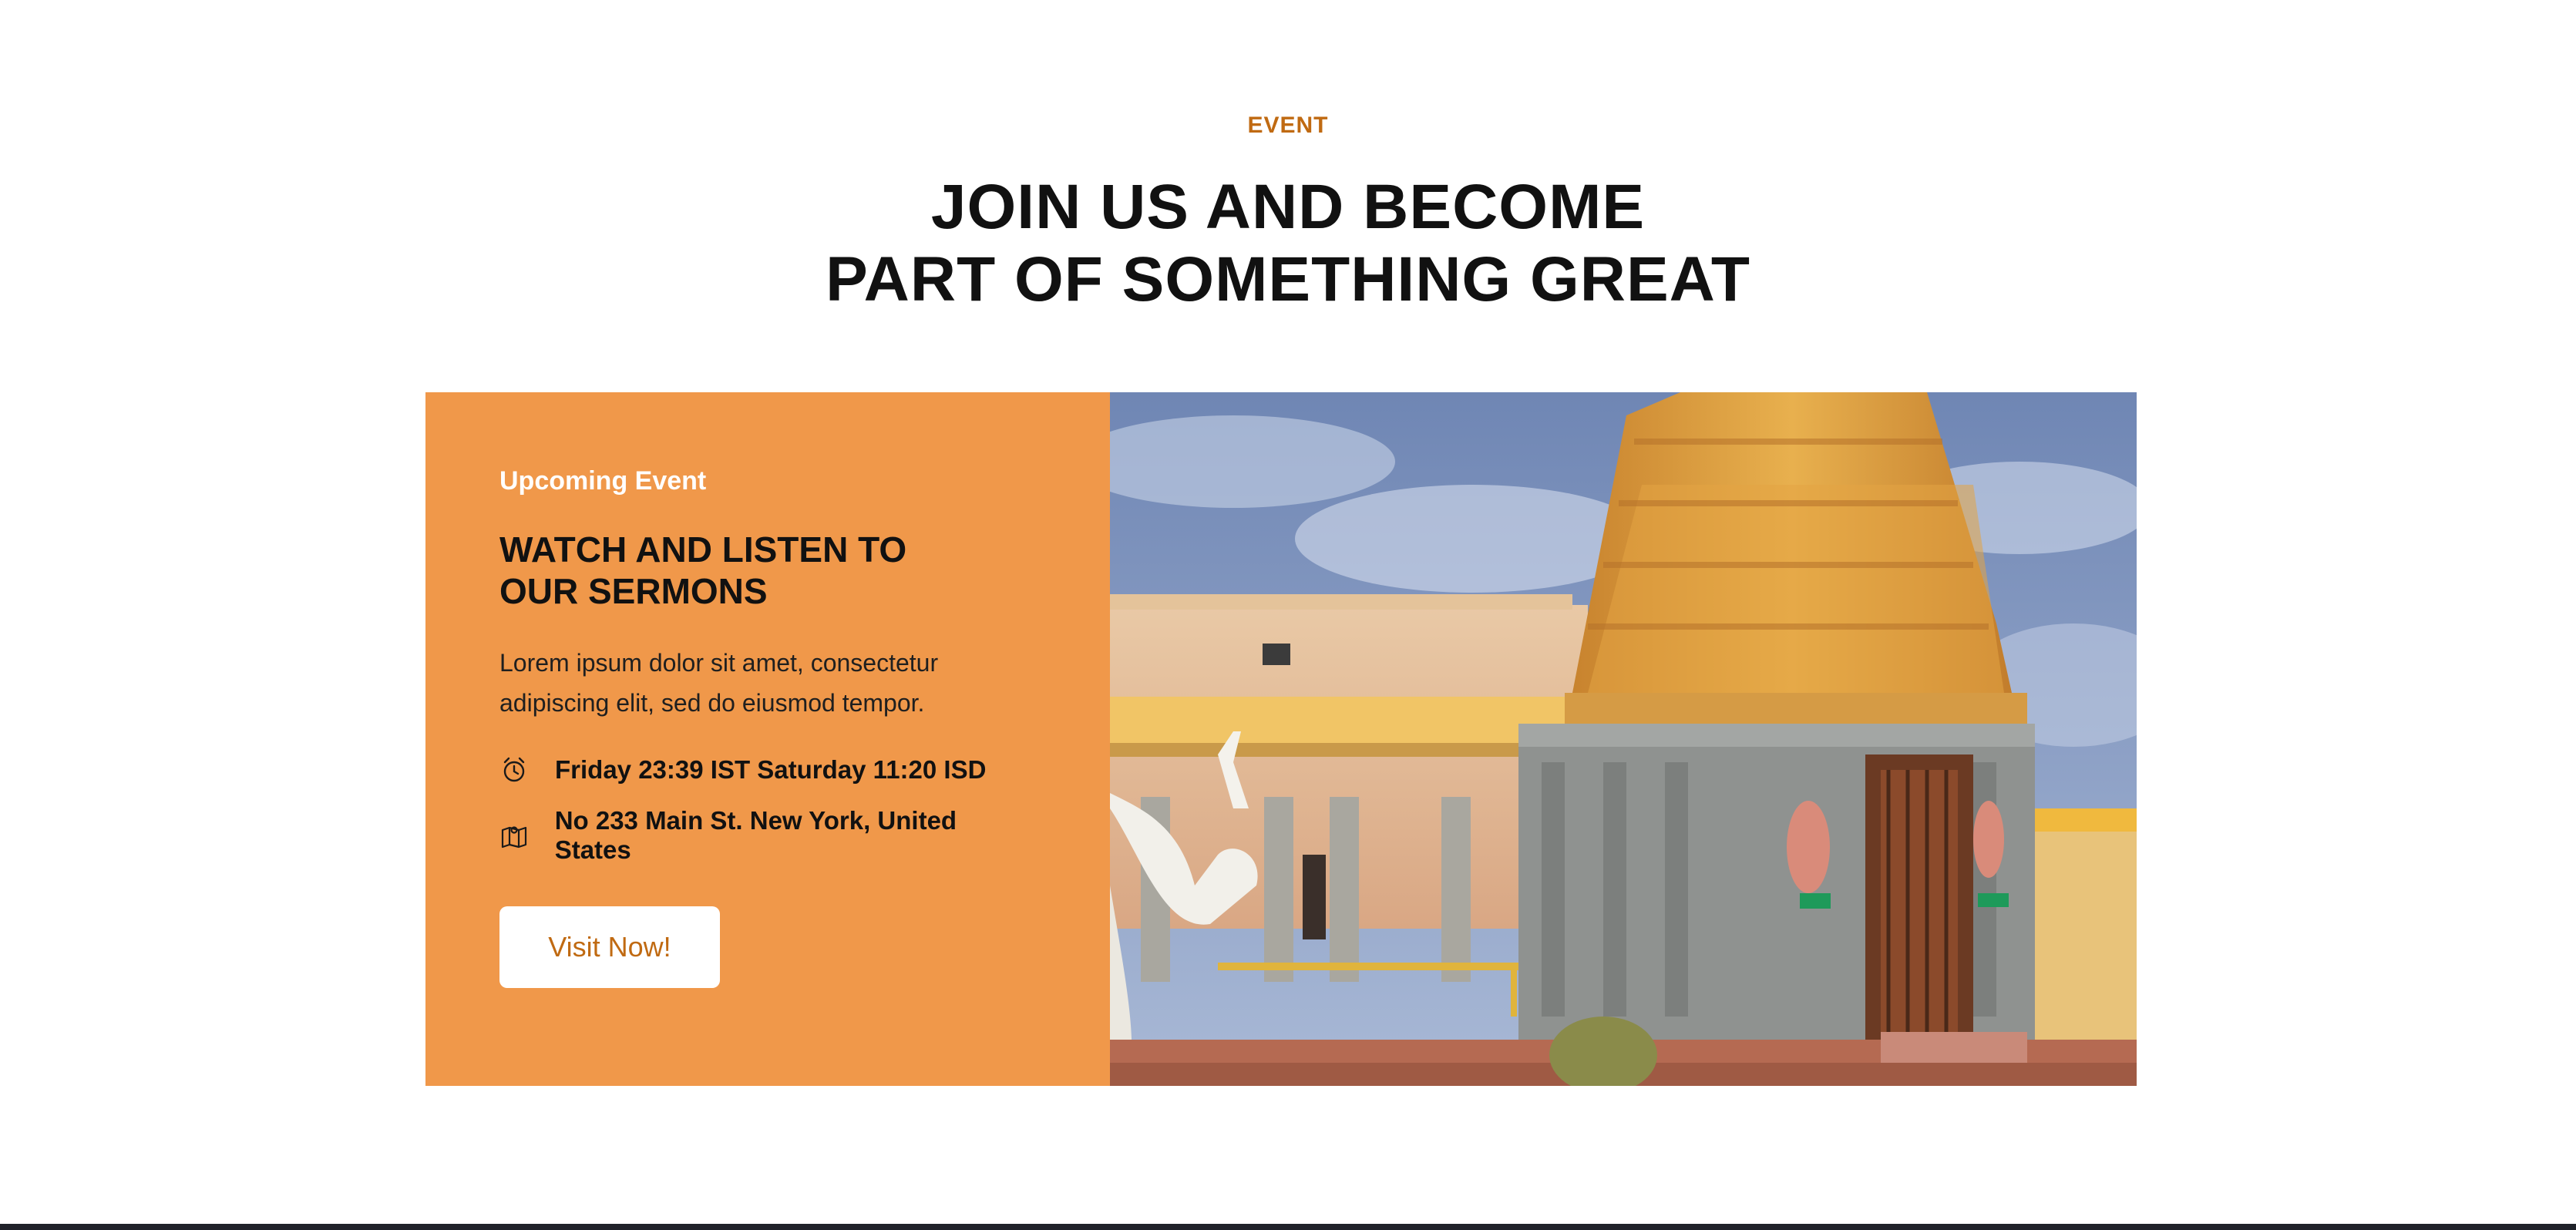 The image size is (2576, 1230). I want to click on section-heading-line-2: PART OF SOMETHING GREAT, so click(1288, 279).